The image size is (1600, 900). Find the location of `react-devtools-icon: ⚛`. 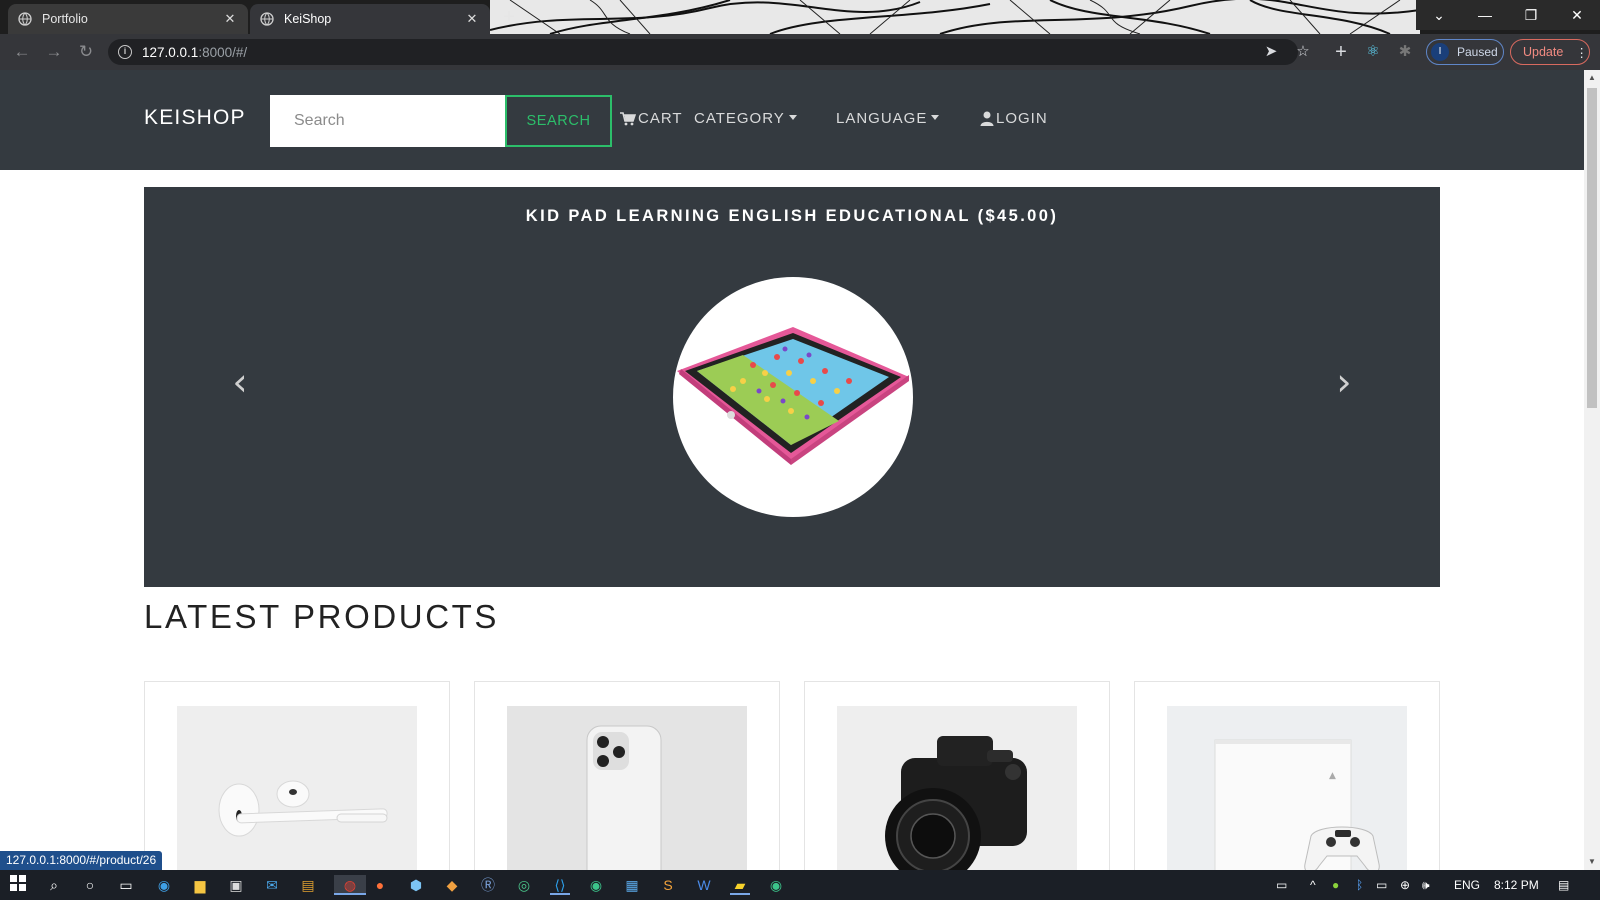

react-devtools-icon: ⚛ is located at coordinates (1373, 52).